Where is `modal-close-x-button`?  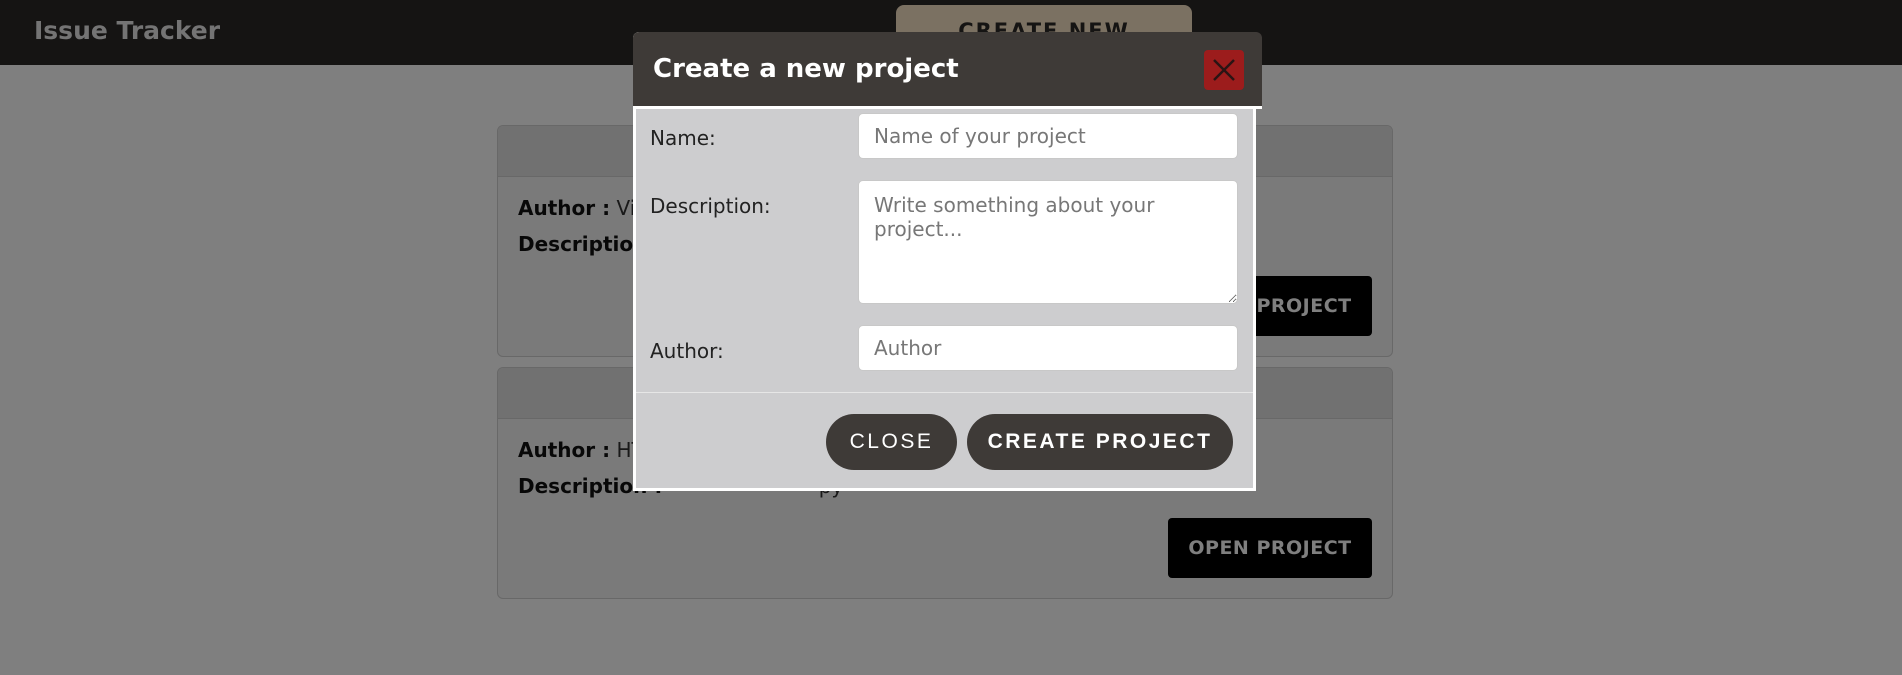 modal-close-x-button is located at coordinates (1224, 70).